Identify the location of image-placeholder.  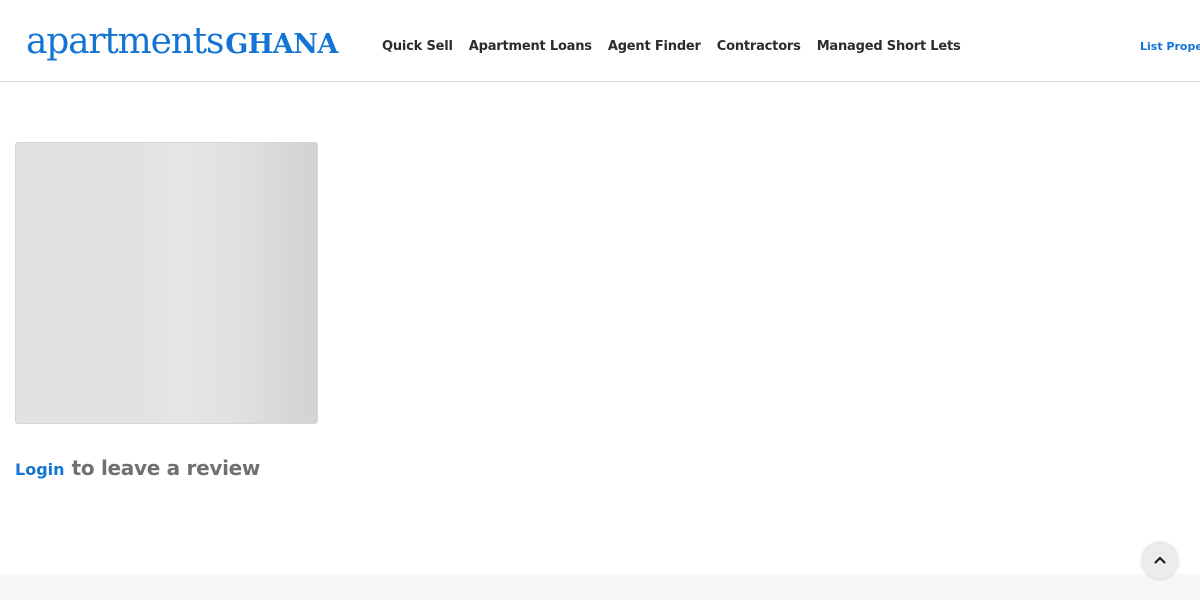
(166, 283).